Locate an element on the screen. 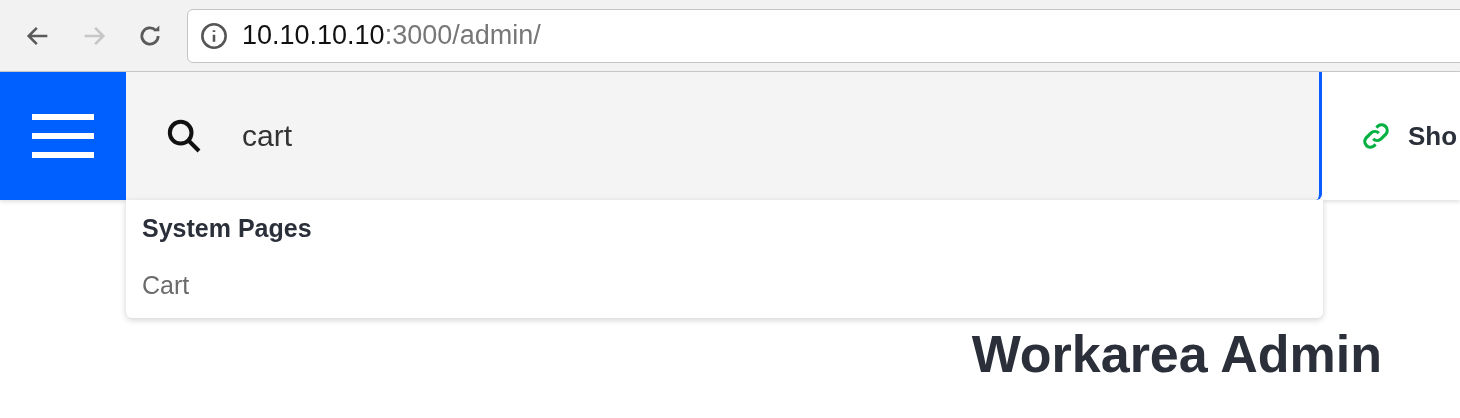 This screenshot has height=418, width=1460. header-link: Sho is located at coordinates (1433, 136).